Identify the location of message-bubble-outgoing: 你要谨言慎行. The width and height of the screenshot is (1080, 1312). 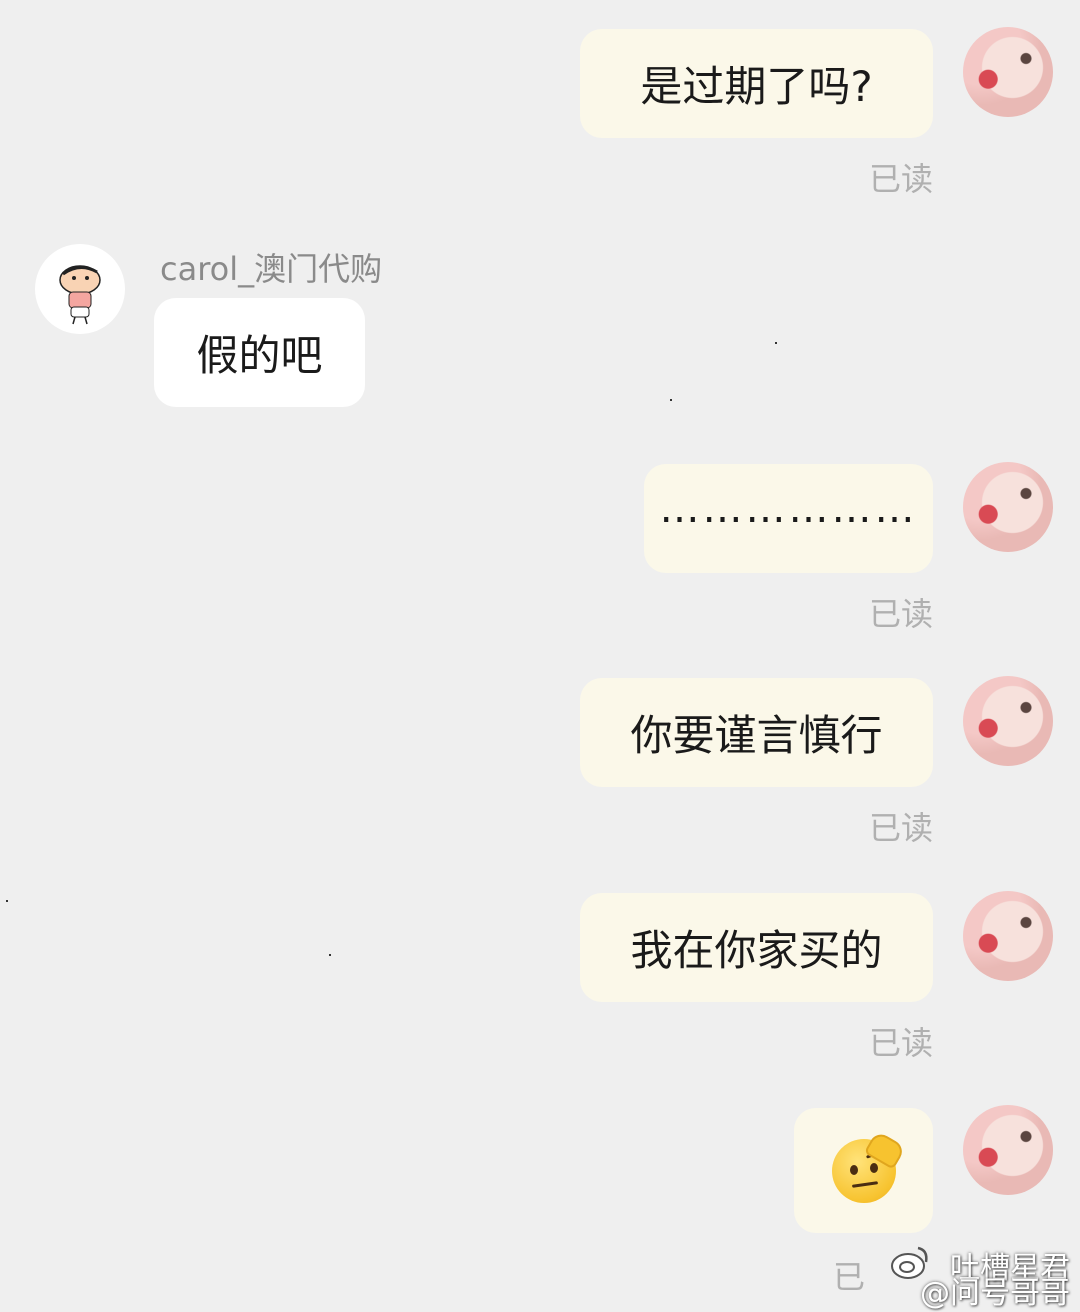
(756, 732).